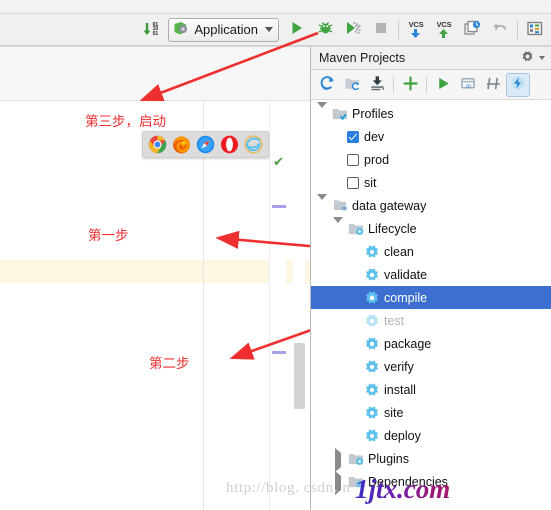 Image resolution: width=551 pixels, height=510 pixels. What do you see at coordinates (353, 159) in the screenshot?
I see `profile-checkbox-prod` at bounding box center [353, 159].